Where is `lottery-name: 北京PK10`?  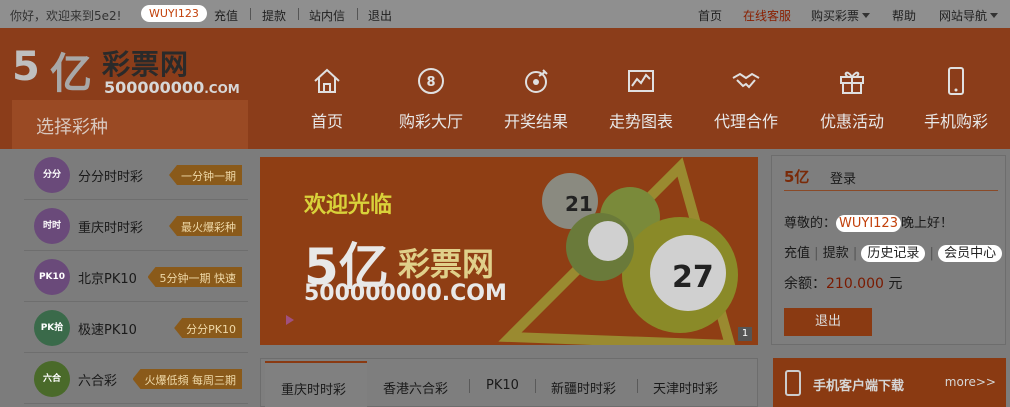 lottery-name: 北京PK10 is located at coordinates (107, 279).